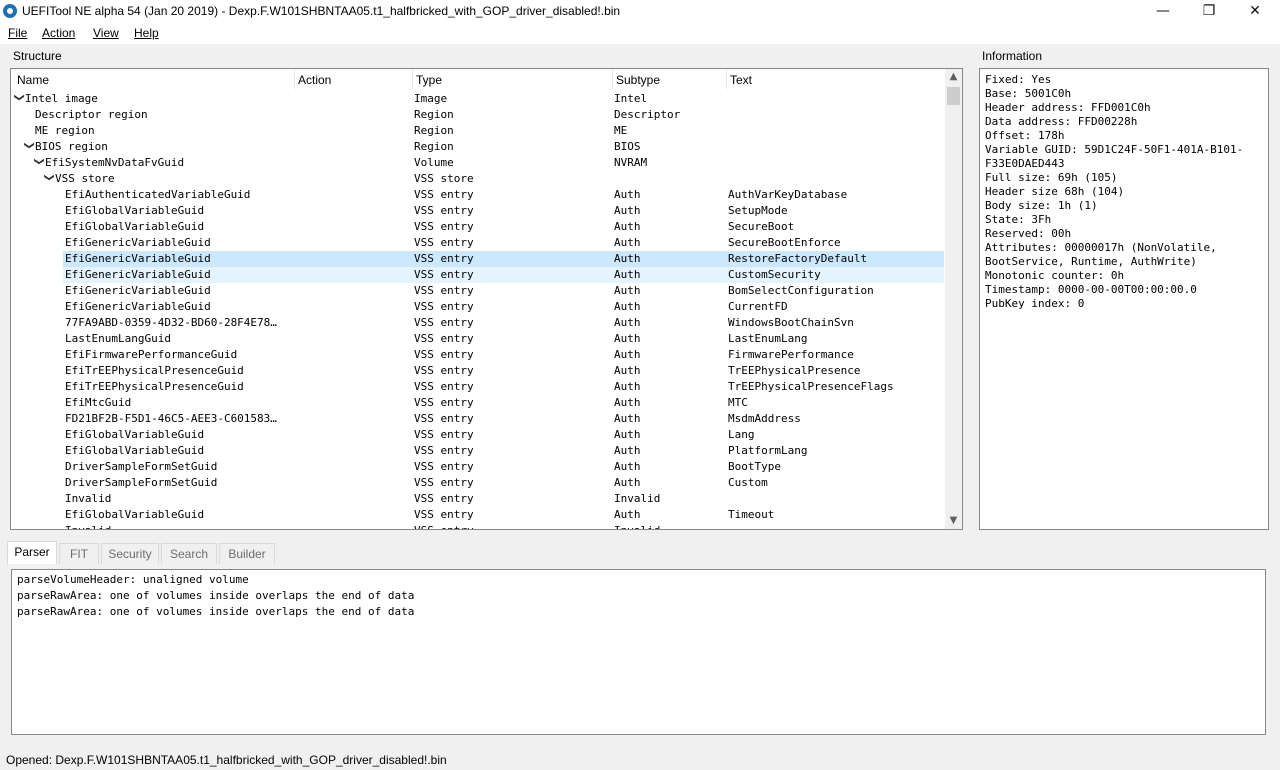 The image size is (1280, 770). What do you see at coordinates (106, 33) in the screenshot?
I see `menu-view: View` at bounding box center [106, 33].